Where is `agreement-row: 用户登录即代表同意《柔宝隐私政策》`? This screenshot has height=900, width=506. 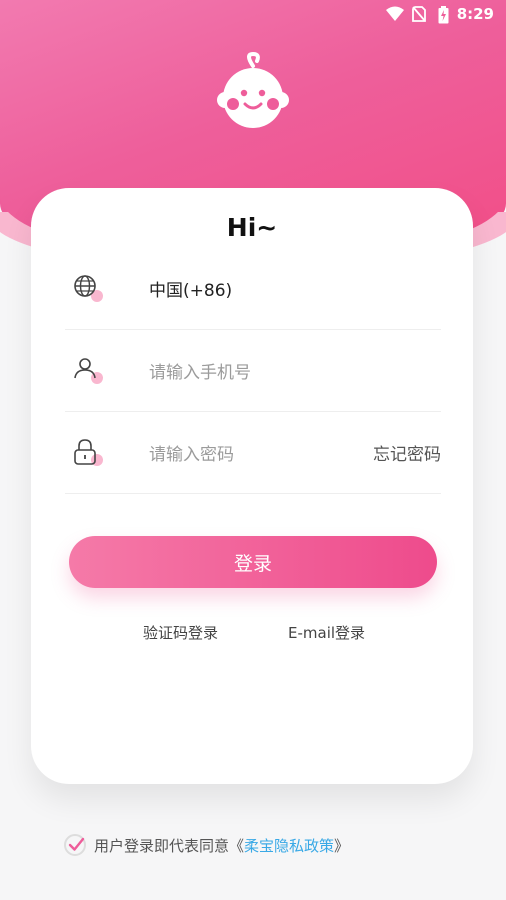
agreement-row: 用户登录即代表同意《柔宝隐私政策》 is located at coordinates (206, 845).